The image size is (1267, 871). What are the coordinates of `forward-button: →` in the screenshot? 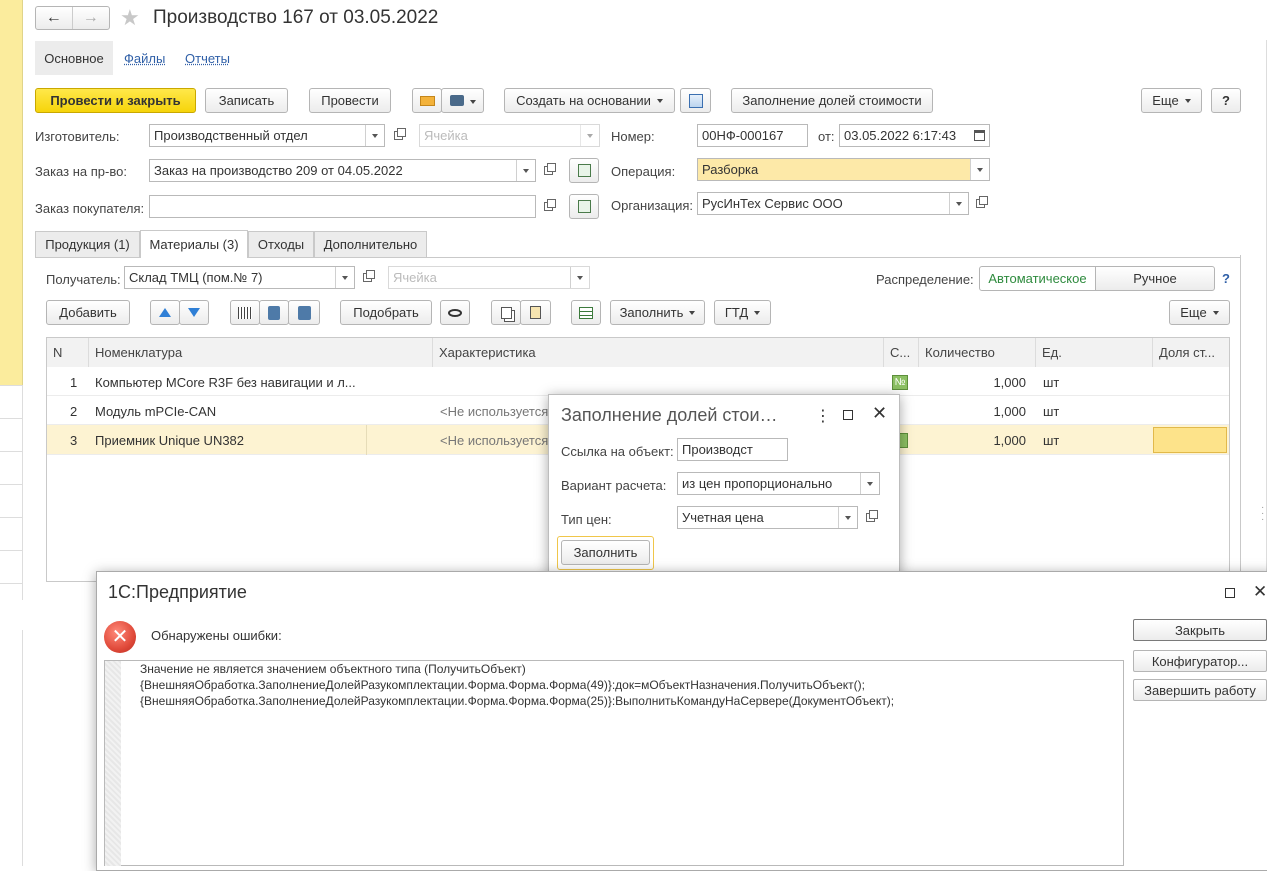 It's located at (91, 18).